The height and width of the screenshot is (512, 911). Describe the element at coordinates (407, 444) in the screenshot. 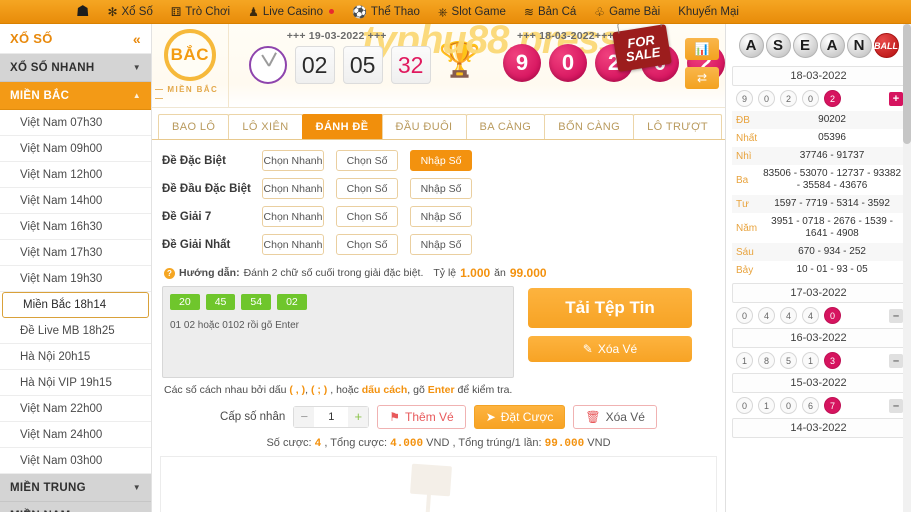

I see `summary-total-value: 4.000` at that location.